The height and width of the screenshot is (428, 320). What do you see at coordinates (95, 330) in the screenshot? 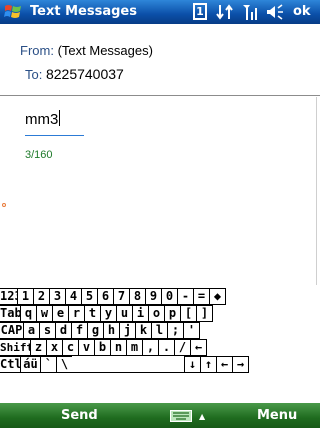
I see `key-g: g` at bounding box center [95, 330].